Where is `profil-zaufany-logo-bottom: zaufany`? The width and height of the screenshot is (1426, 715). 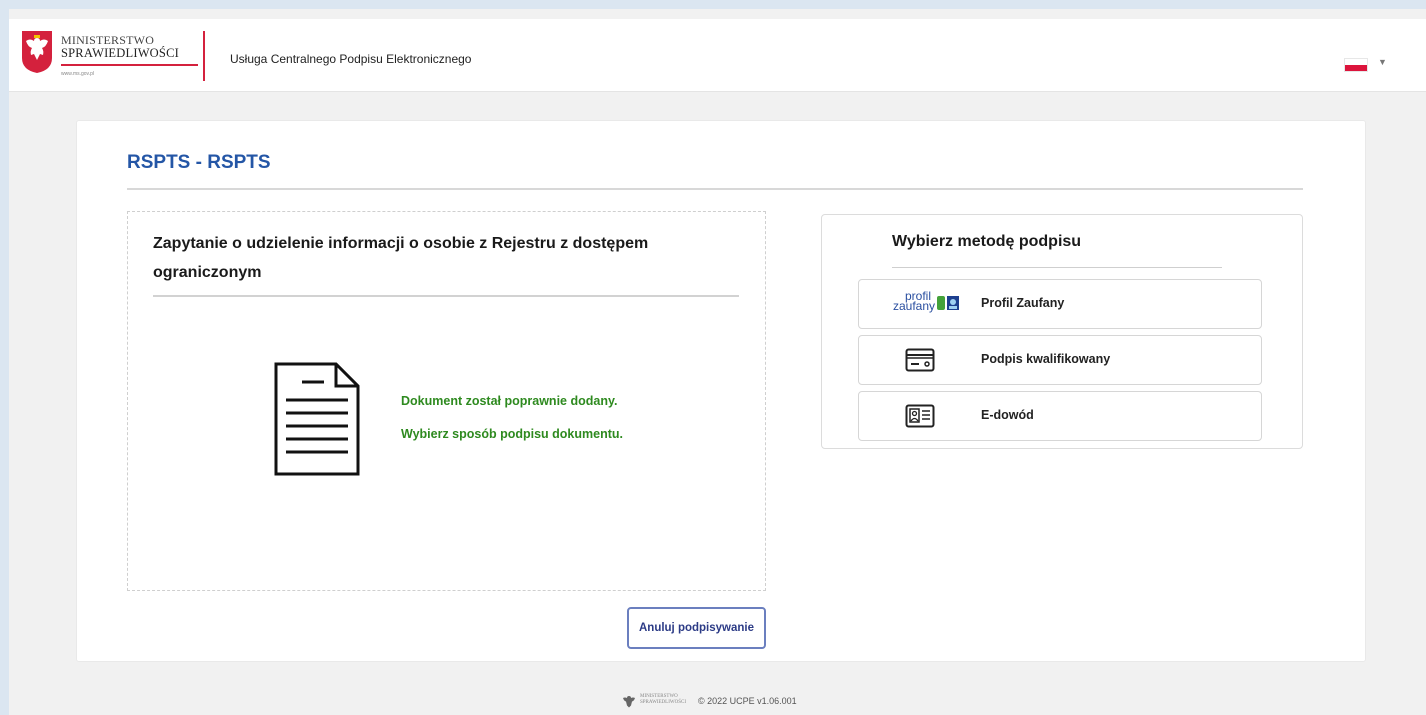
profil-zaufany-logo-bottom: zaufany is located at coordinates (914, 306).